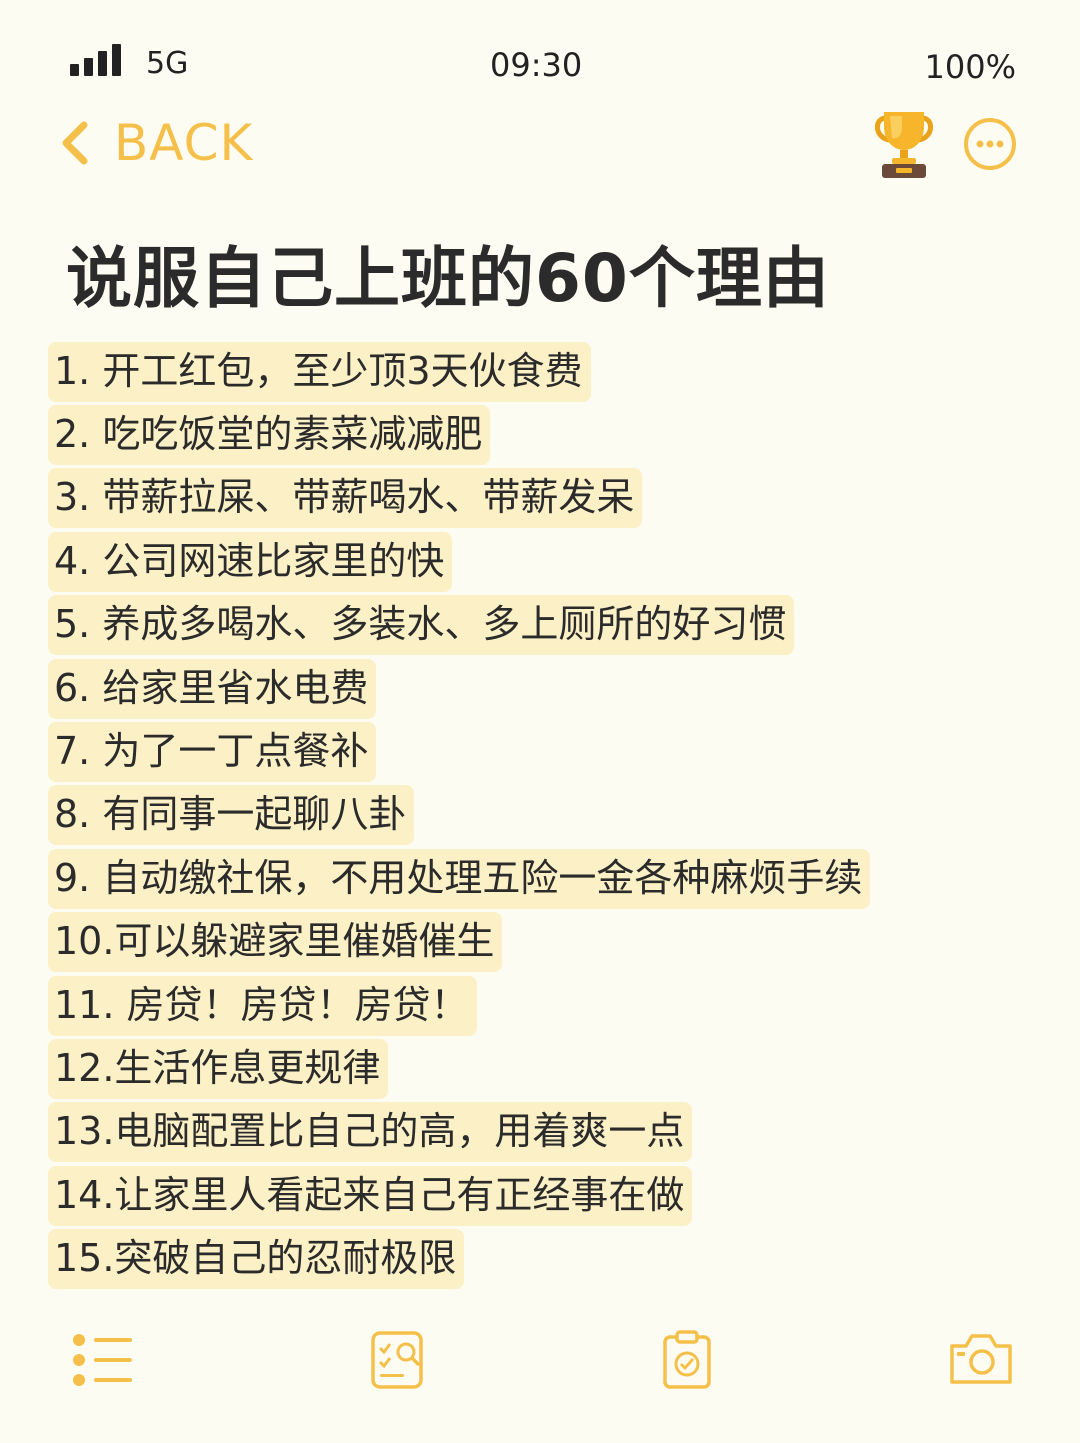 The height and width of the screenshot is (1443, 1080). Describe the element at coordinates (319, 371) in the screenshot. I see `reason-text: 1. 开工红包，至少顶3天伙食费` at that location.